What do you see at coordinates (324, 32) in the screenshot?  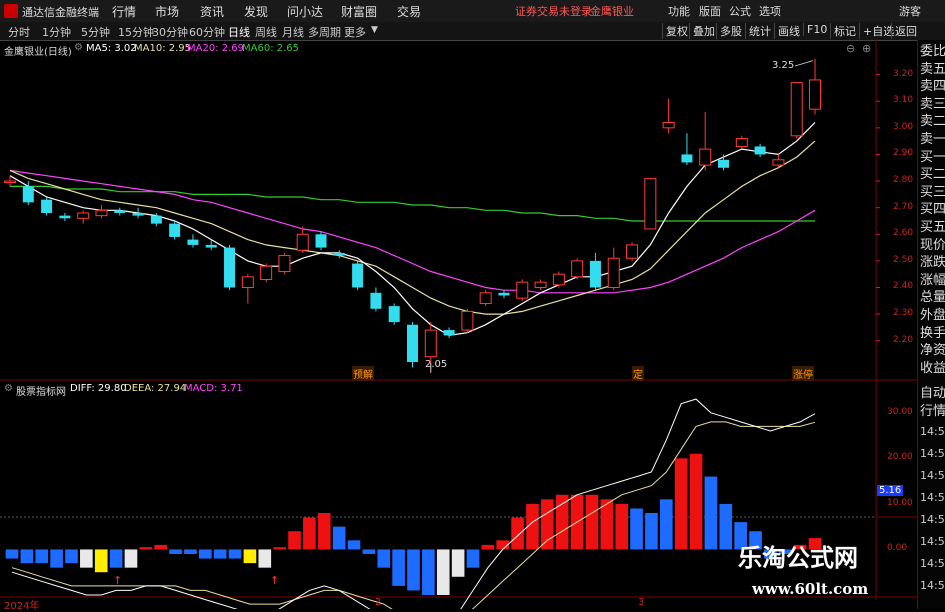 I see `period-multi: 多周期` at bounding box center [324, 32].